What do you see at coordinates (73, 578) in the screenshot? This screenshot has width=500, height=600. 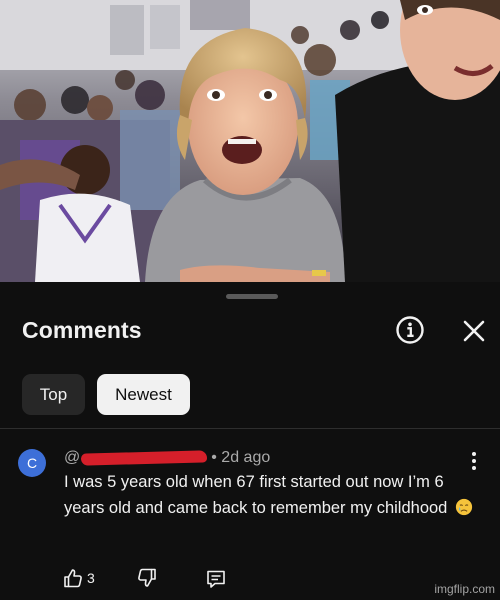 I see `thumbs-up-icon` at bounding box center [73, 578].